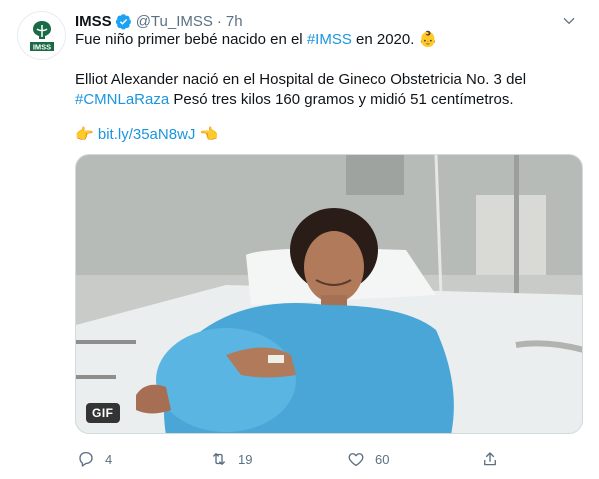 Image resolution: width=599 pixels, height=479 pixels. Describe the element at coordinates (84, 135) in the screenshot. I see `pointing-right-emoji-icon: 👉` at that location.